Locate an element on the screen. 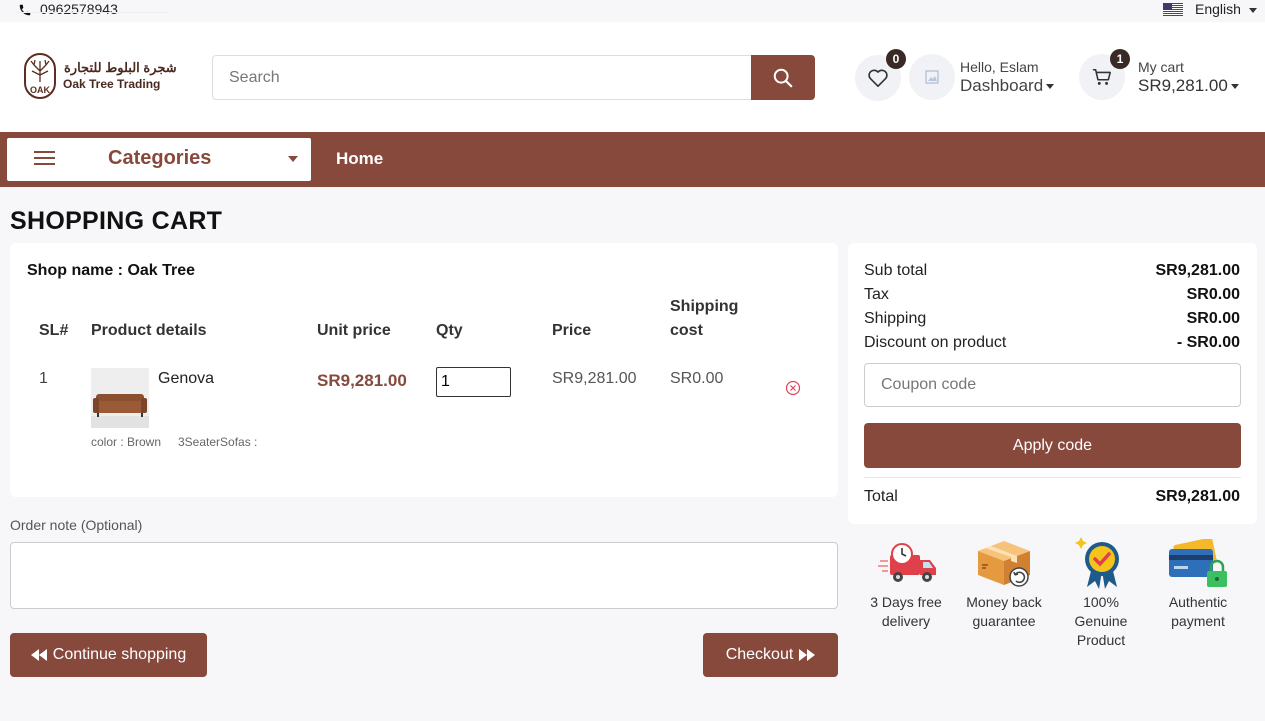 The width and height of the screenshot is (1265, 721). page-title: SHOPPING CART is located at coordinates (116, 221).